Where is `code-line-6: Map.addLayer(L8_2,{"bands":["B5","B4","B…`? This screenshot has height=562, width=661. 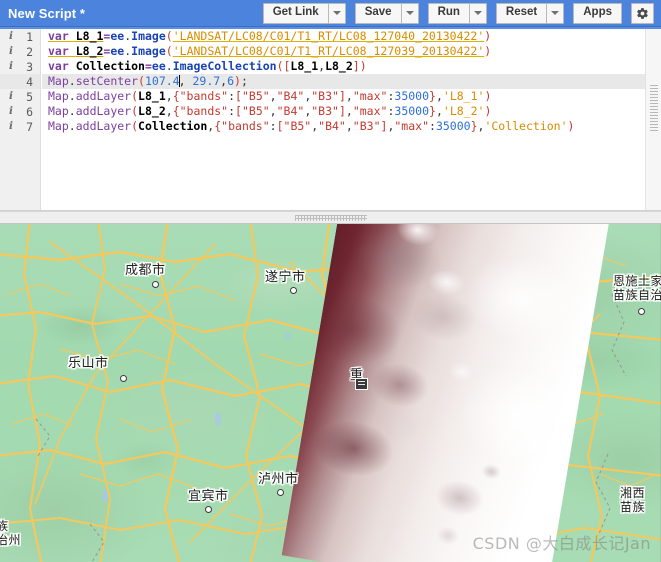
code-line-6: Map.addLayer(L8_2,{"bands":["B5","B4","B… is located at coordinates (351, 111).